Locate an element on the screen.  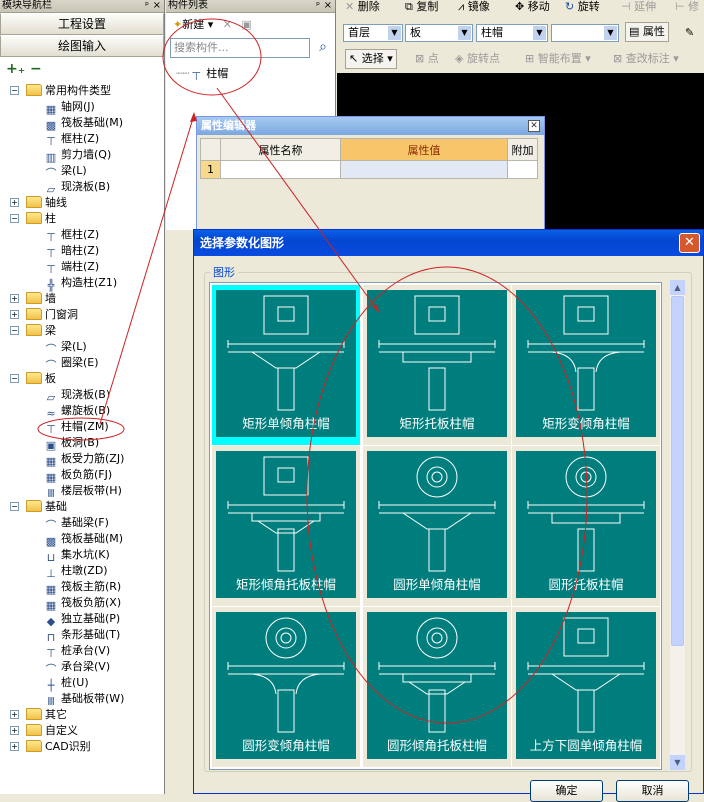
tree-folder: − 板 is located at coordinates (33, 379).